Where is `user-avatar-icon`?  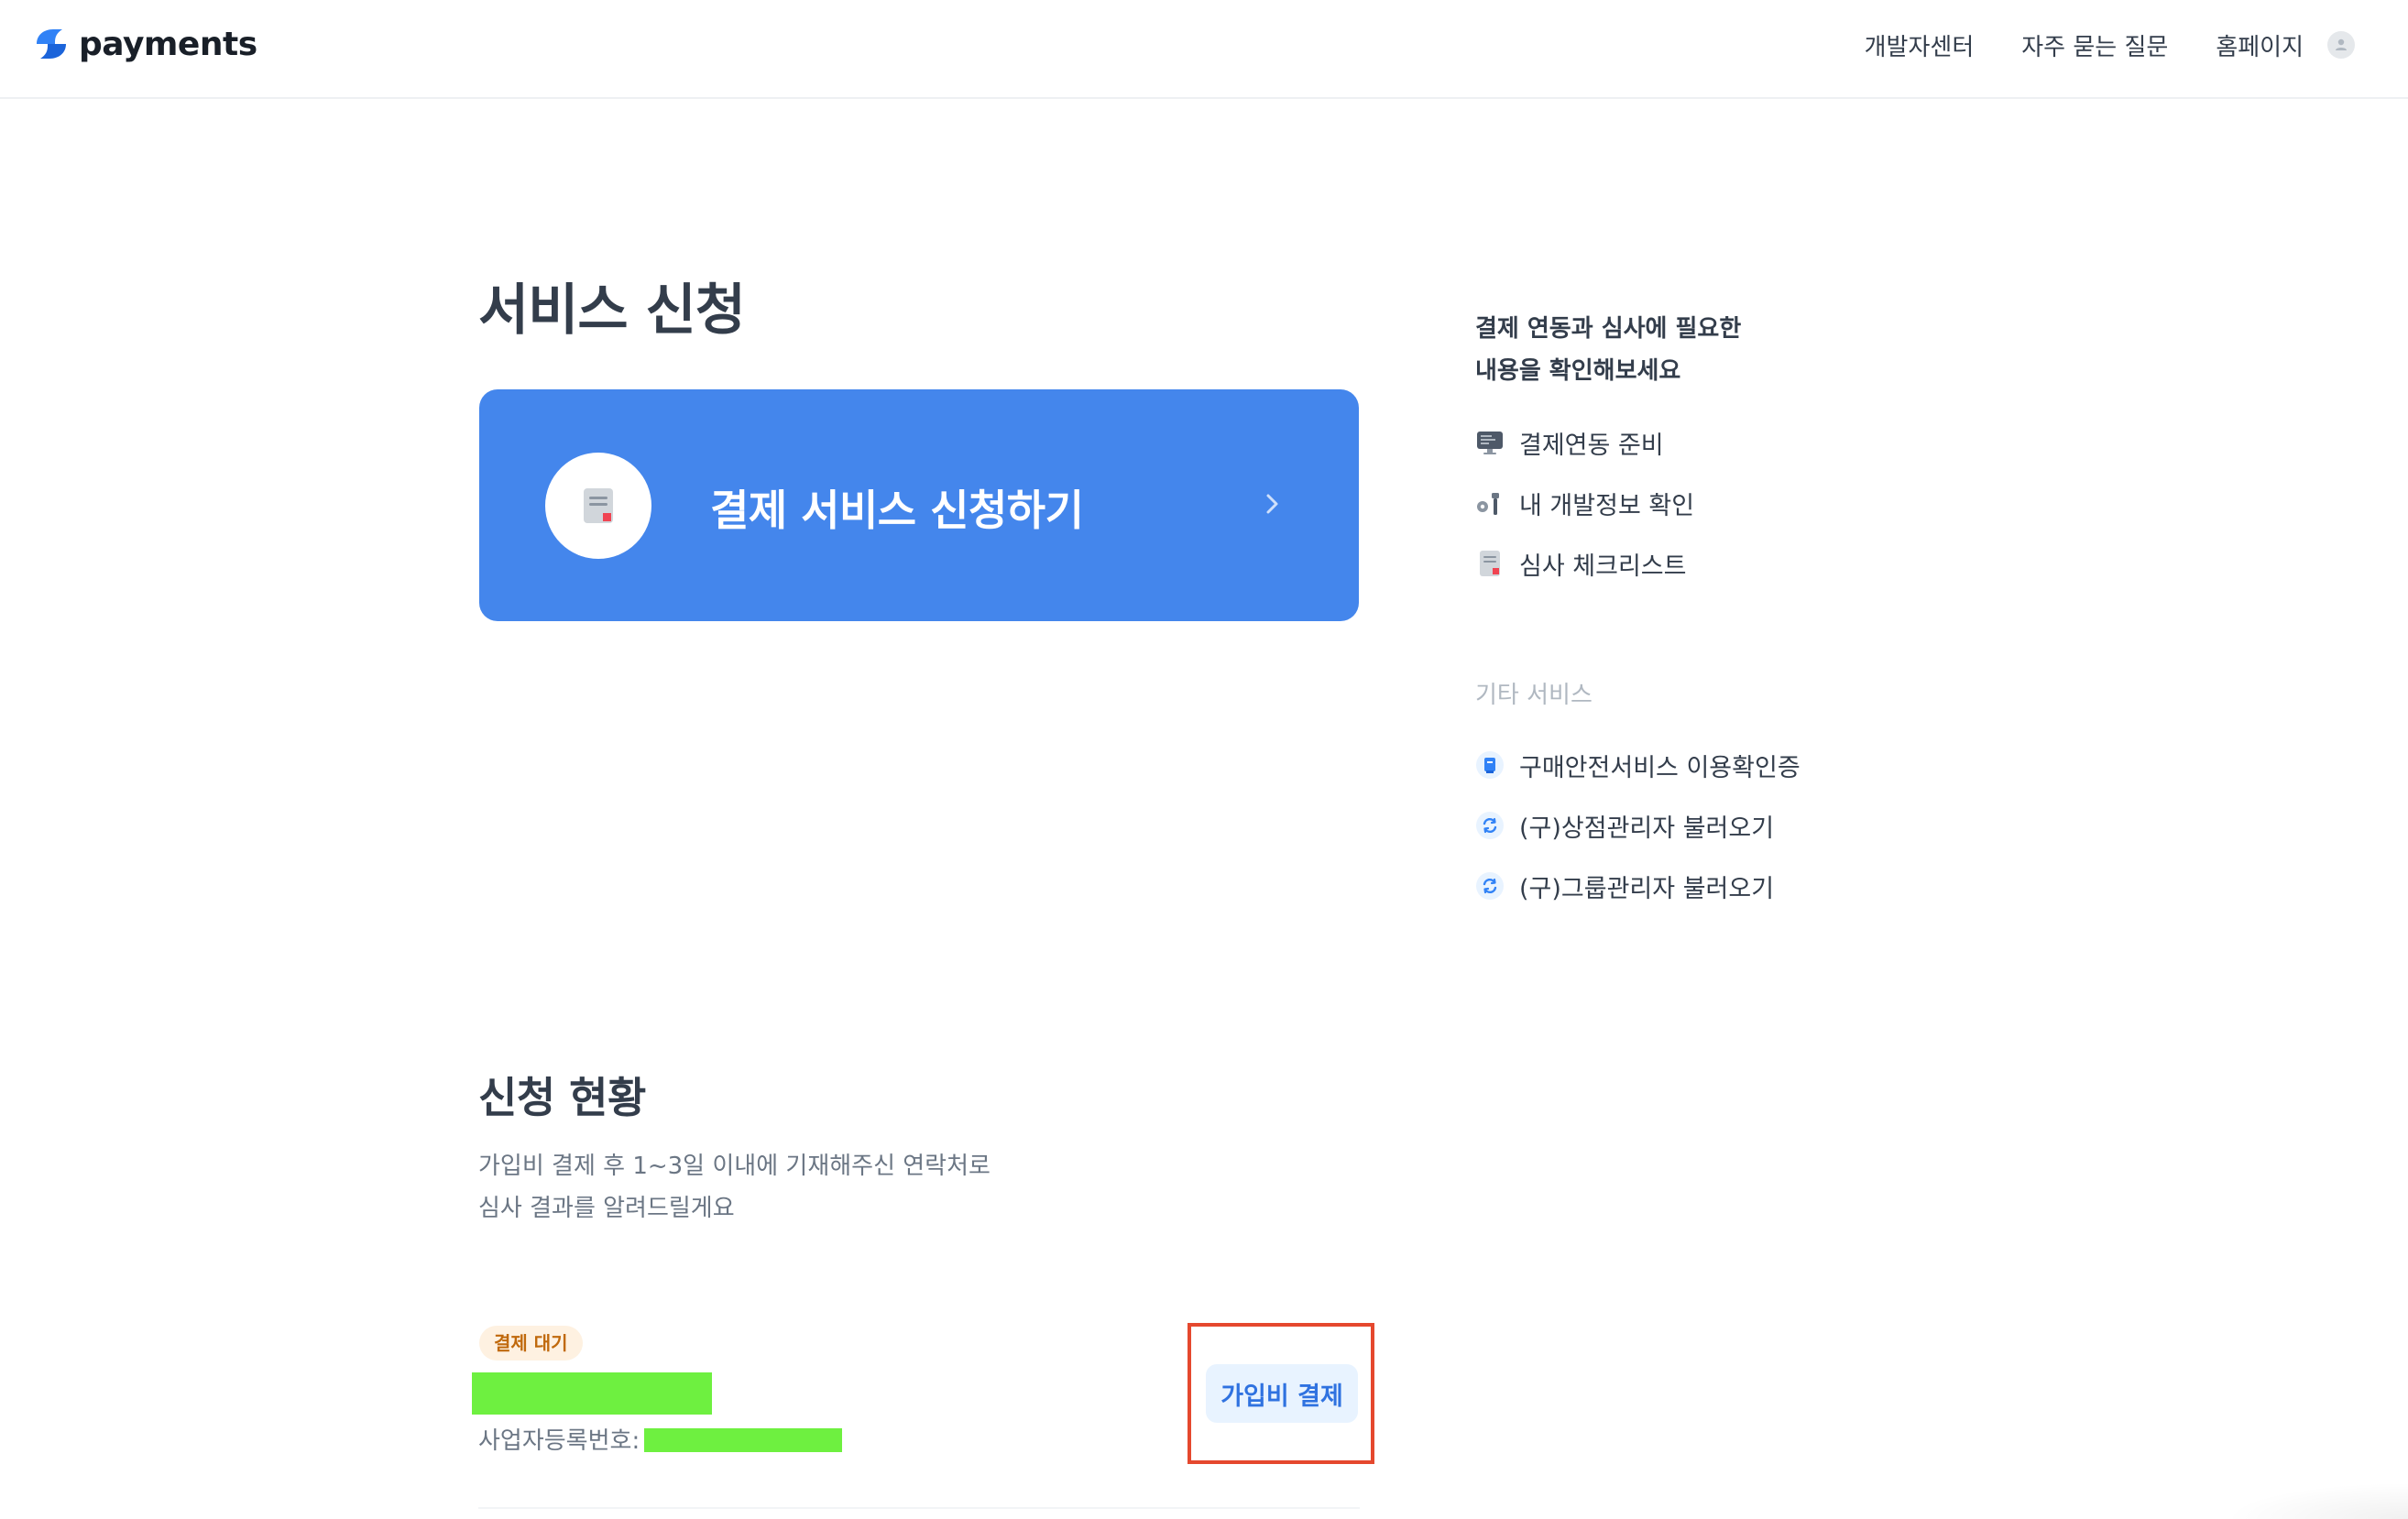 user-avatar-icon is located at coordinates (2341, 45).